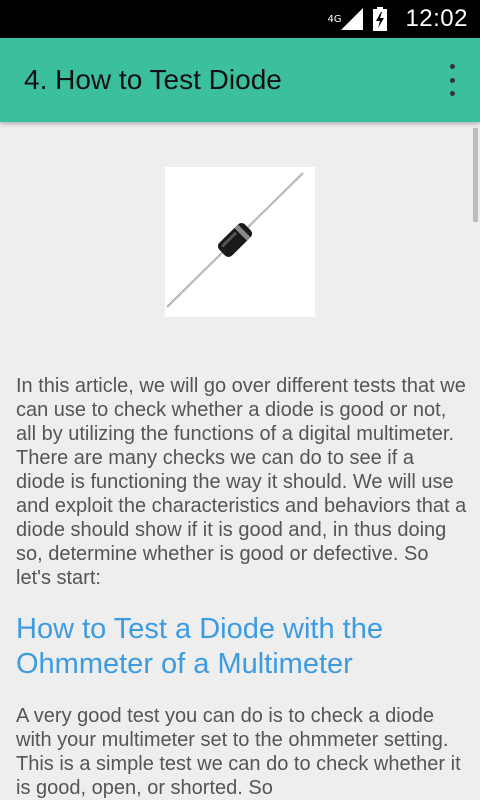  I want to click on overflow-menu-icon, so click(452, 80).